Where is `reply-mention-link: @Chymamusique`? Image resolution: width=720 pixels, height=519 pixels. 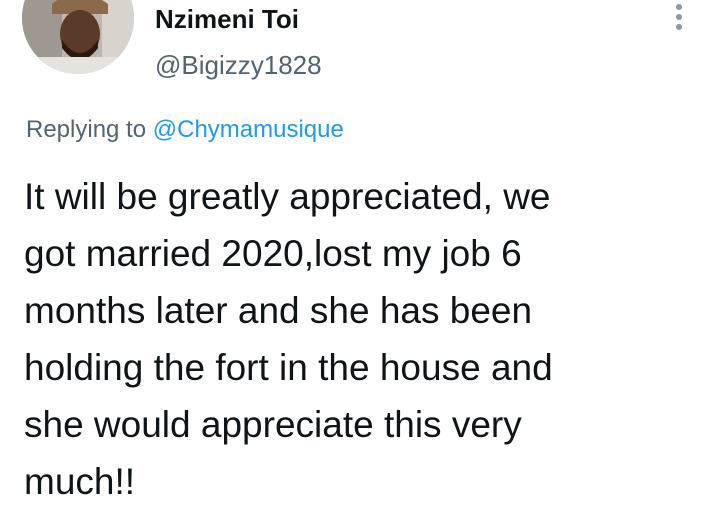
reply-mention-link: @Chymamusique is located at coordinates (248, 129).